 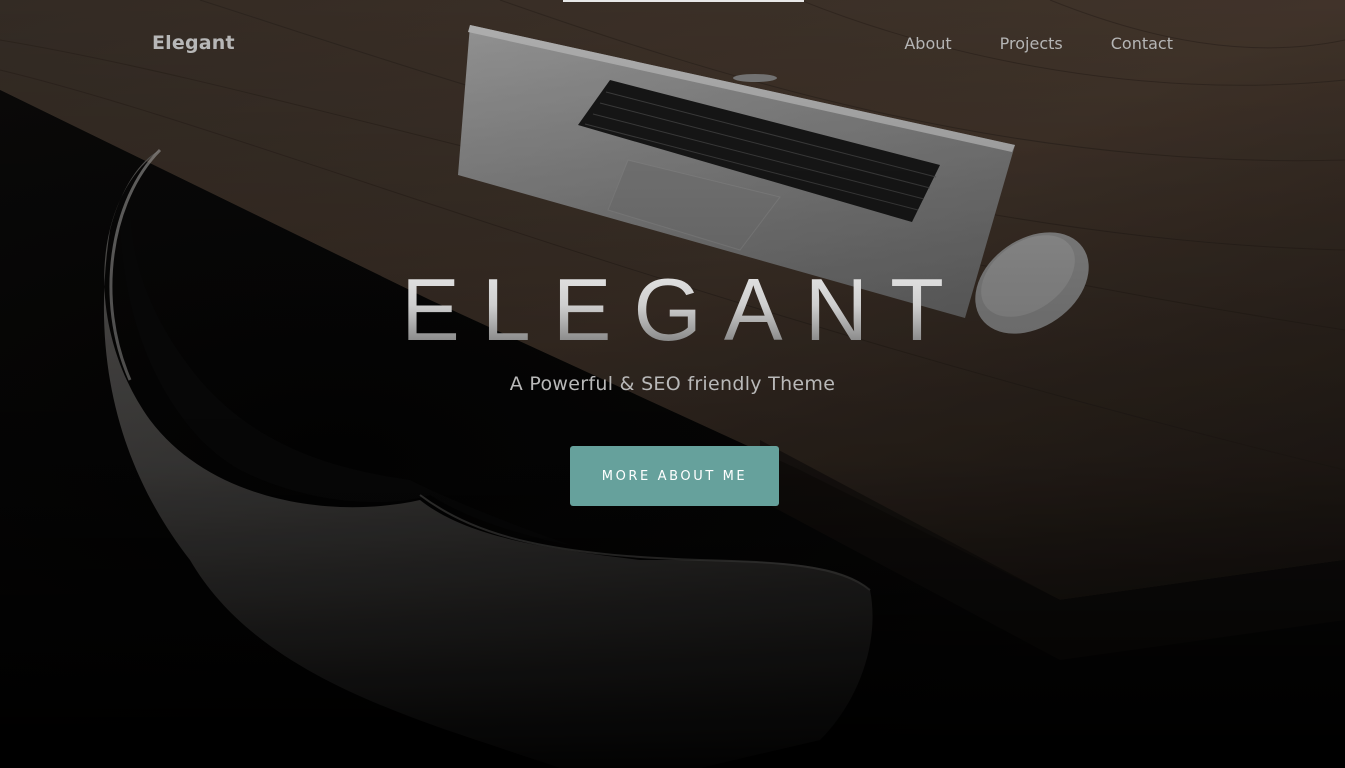 I want to click on nav-link-about: About, so click(x=927, y=43).